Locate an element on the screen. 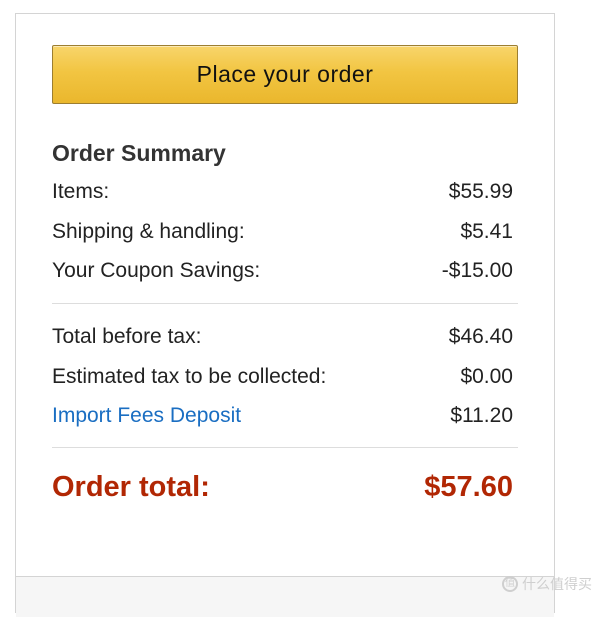  shipping-value: $5.41 is located at coordinates (486, 232).